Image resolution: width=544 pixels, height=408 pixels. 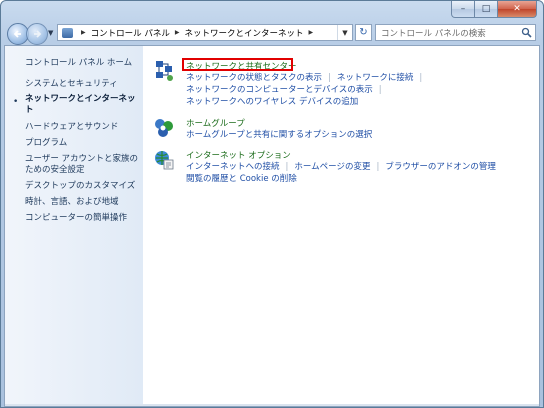 I want to click on sidebar-item-control-panel-home: コントロール パネル ホーム, so click(x=78, y=63).